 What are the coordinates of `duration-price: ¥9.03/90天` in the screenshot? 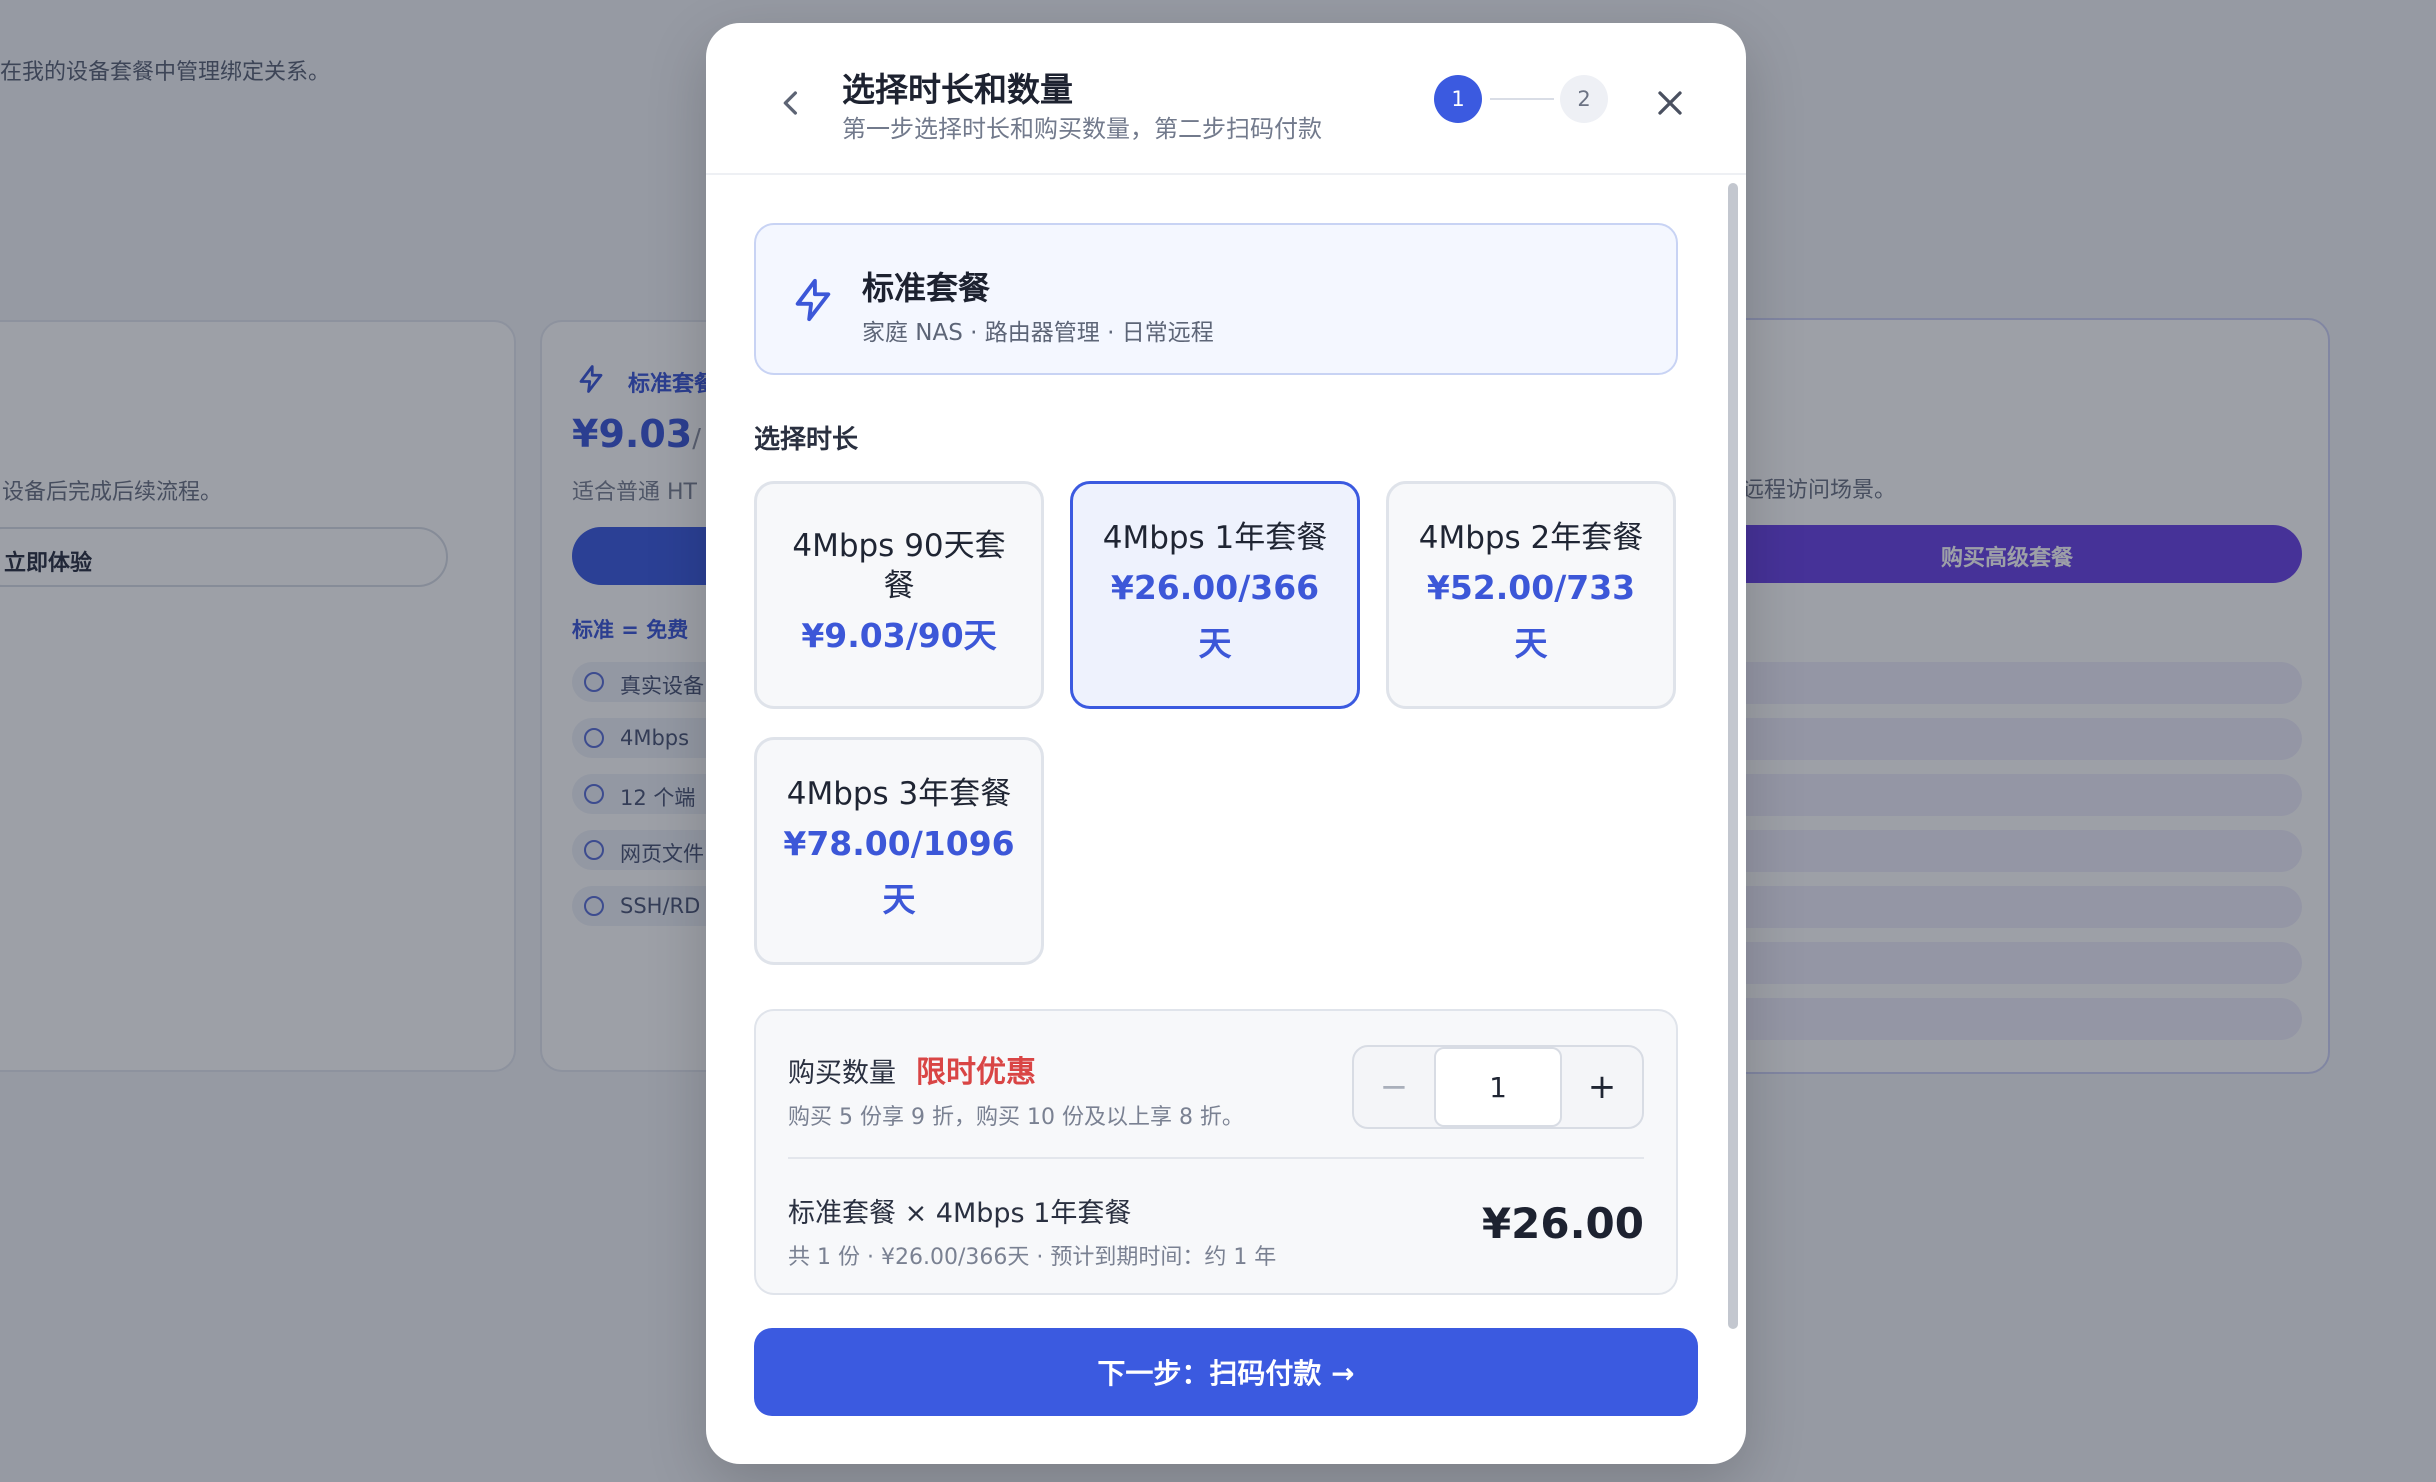 It's located at (899, 635).